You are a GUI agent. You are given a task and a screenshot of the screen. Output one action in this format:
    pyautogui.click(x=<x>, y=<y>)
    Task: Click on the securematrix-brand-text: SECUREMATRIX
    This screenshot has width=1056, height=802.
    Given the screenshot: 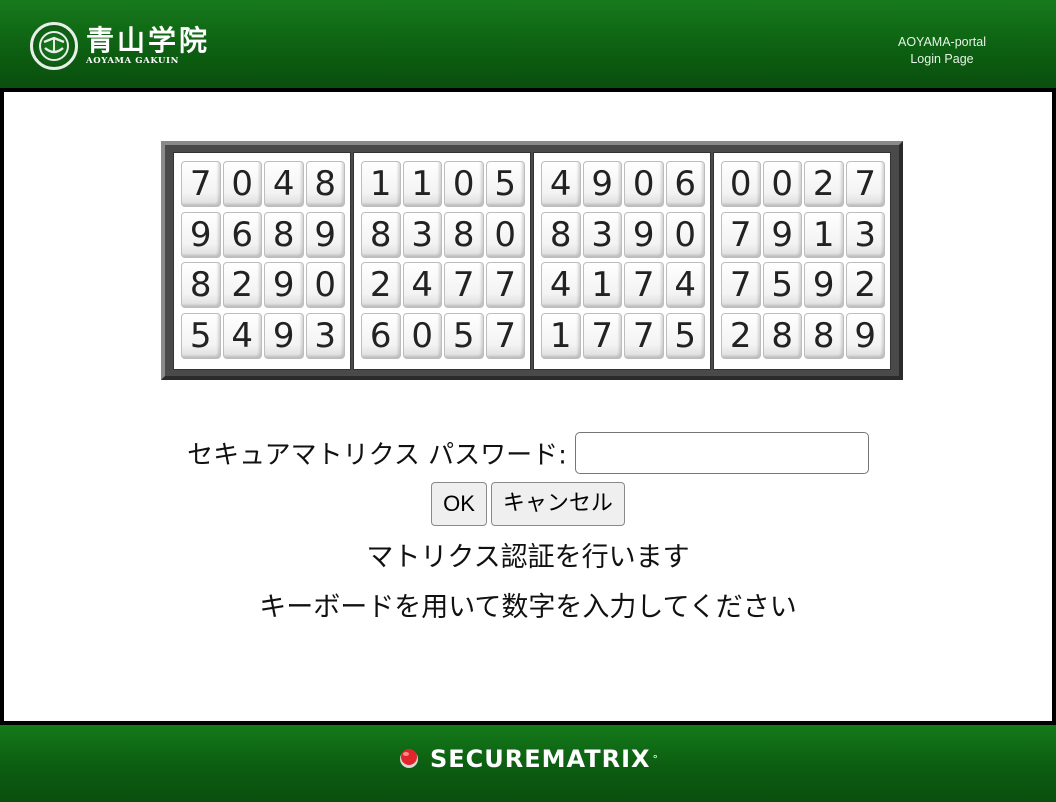 What is the action you would take?
    pyautogui.click(x=540, y=759)
    